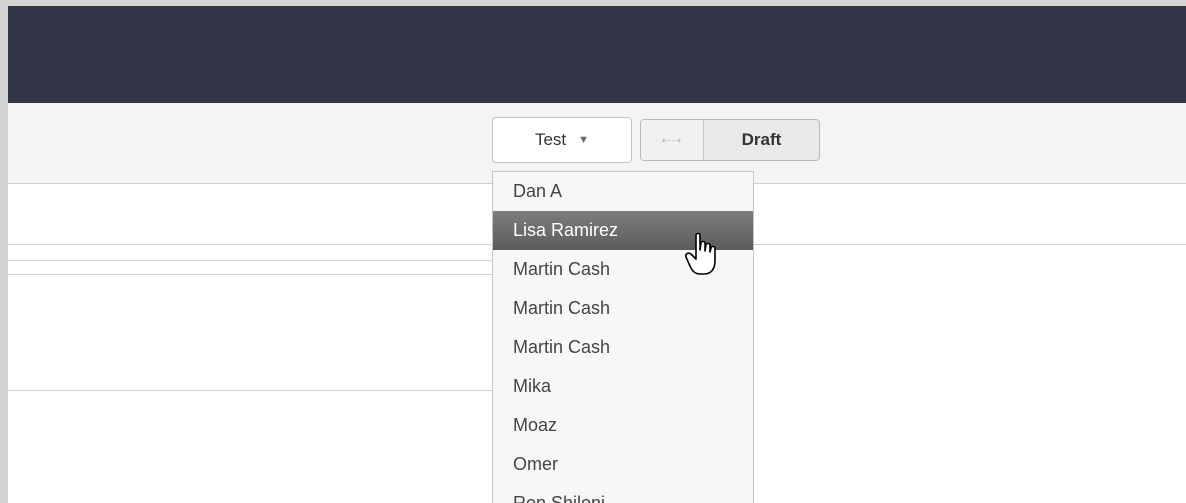 The height and width of the screenshot is (503, 1186). I want to click on swap-arrows-icon: ⇠⇢, so click(672, 140).